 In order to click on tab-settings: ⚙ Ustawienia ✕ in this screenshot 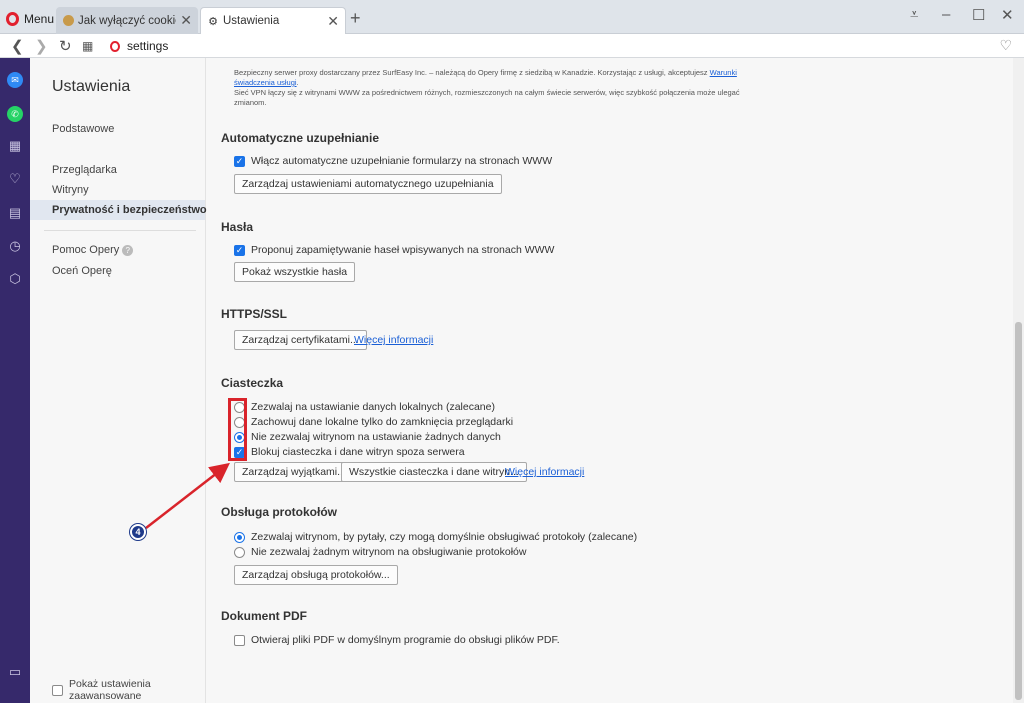, I will do `click(273, 20)`.